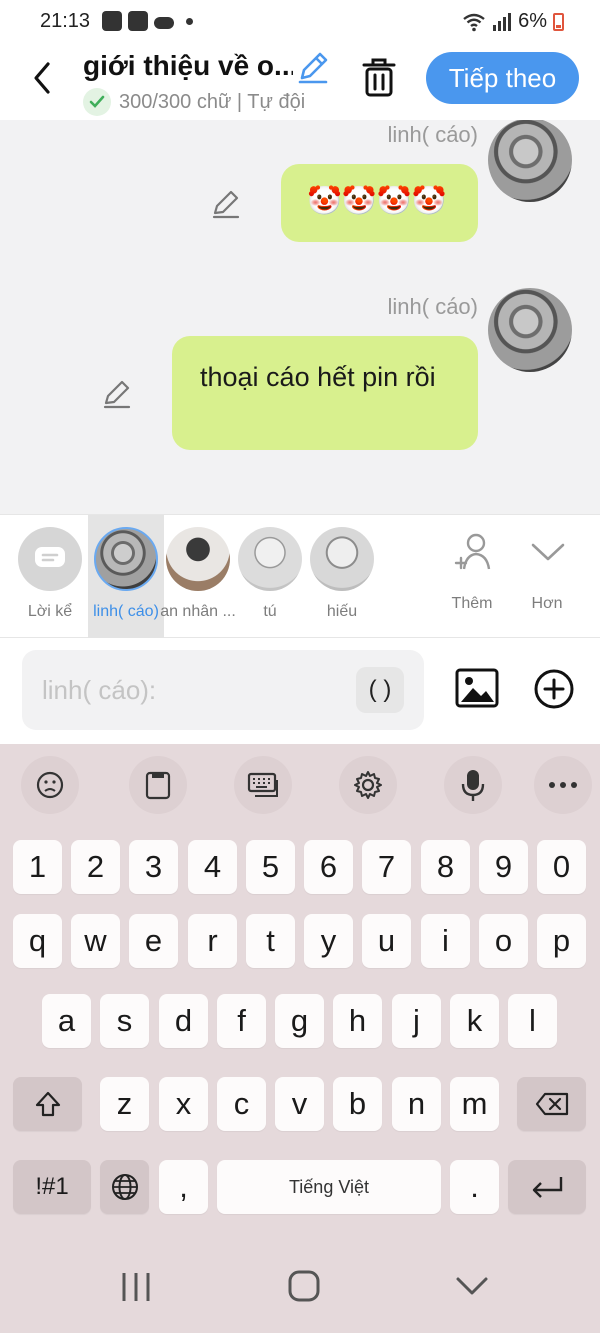 The width and height of the screenshot is (600, 1333). What do you see at coordinates (66, 1021) in the screenshot?
I see `key-a: a` at bounding box center [66, 1021].